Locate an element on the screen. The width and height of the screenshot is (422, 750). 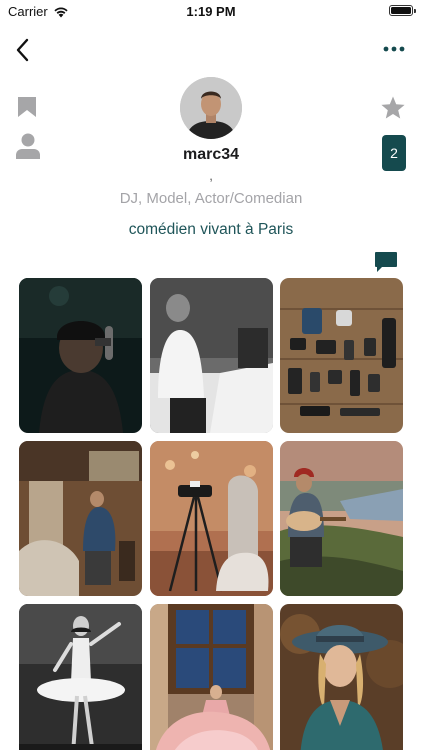
bookmark-icon is located at coordinates (27, 107).